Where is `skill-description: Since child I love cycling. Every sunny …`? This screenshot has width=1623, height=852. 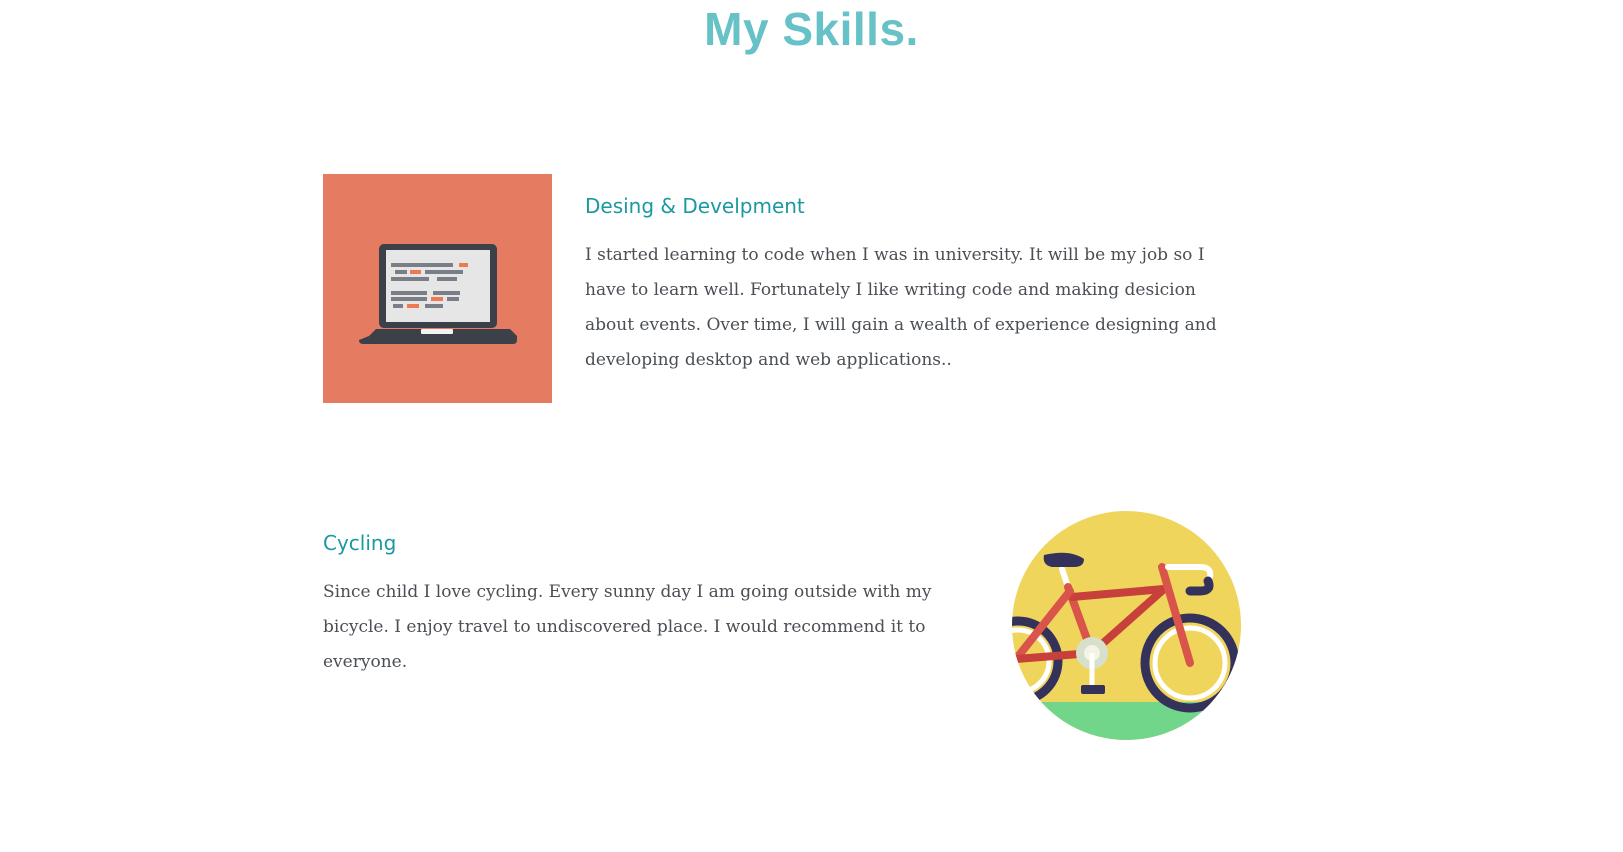
skill-description: Since child I love cycling. Every sunny … is located at coordinates (627, 627).